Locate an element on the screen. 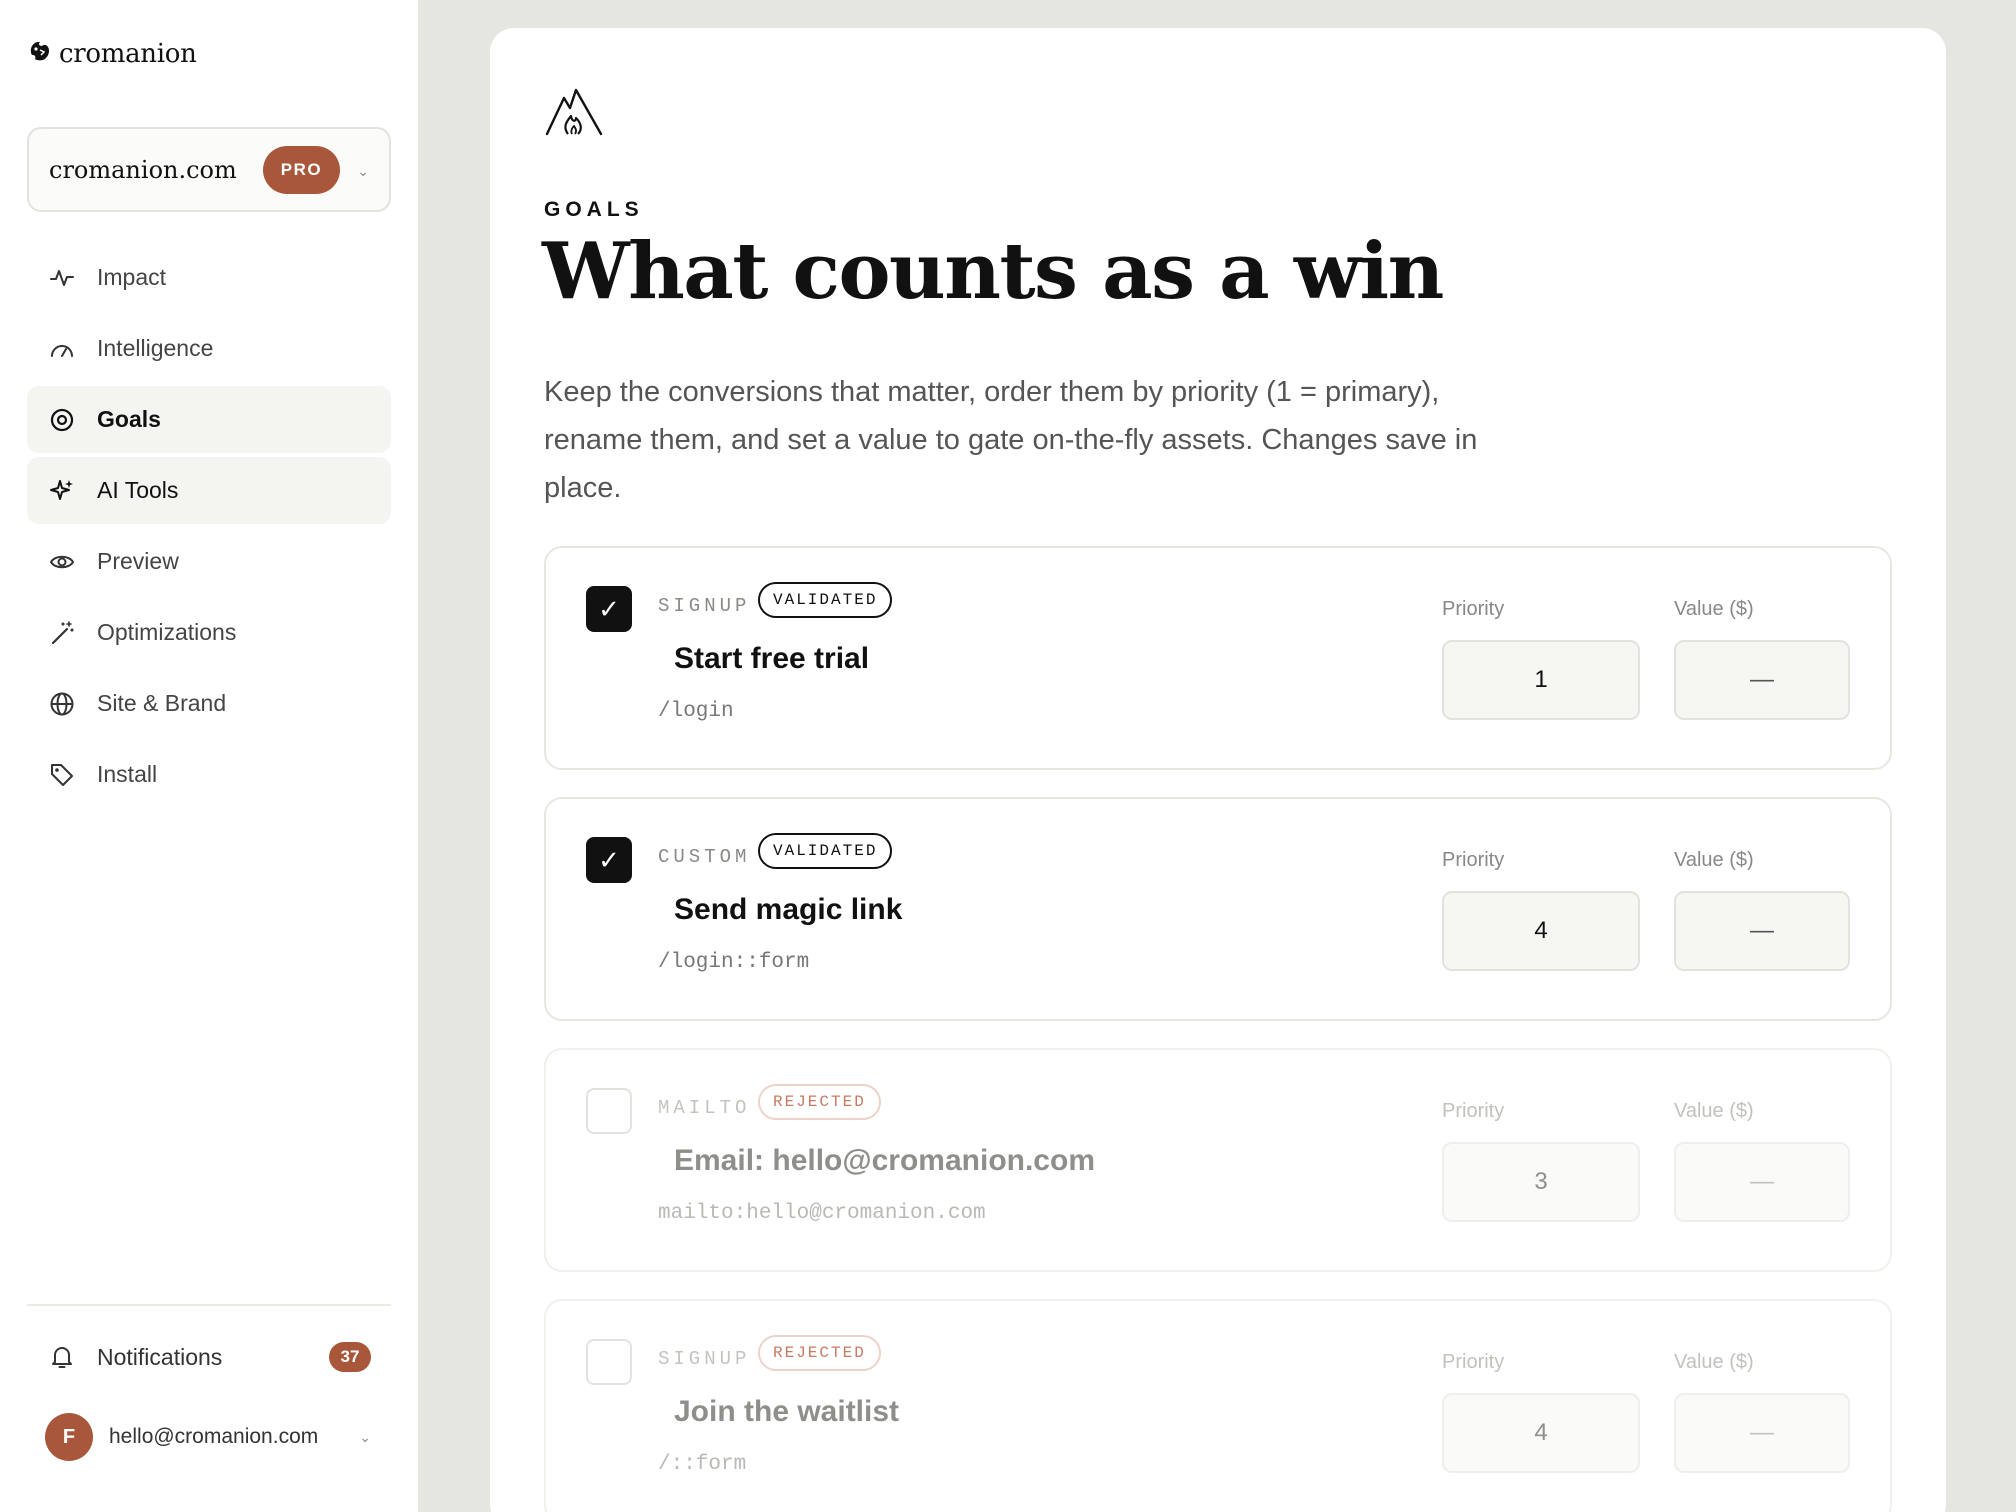 This screenshot has width=2016, height=1512. goal-path: /::form is located at coordinates (702, 1464).